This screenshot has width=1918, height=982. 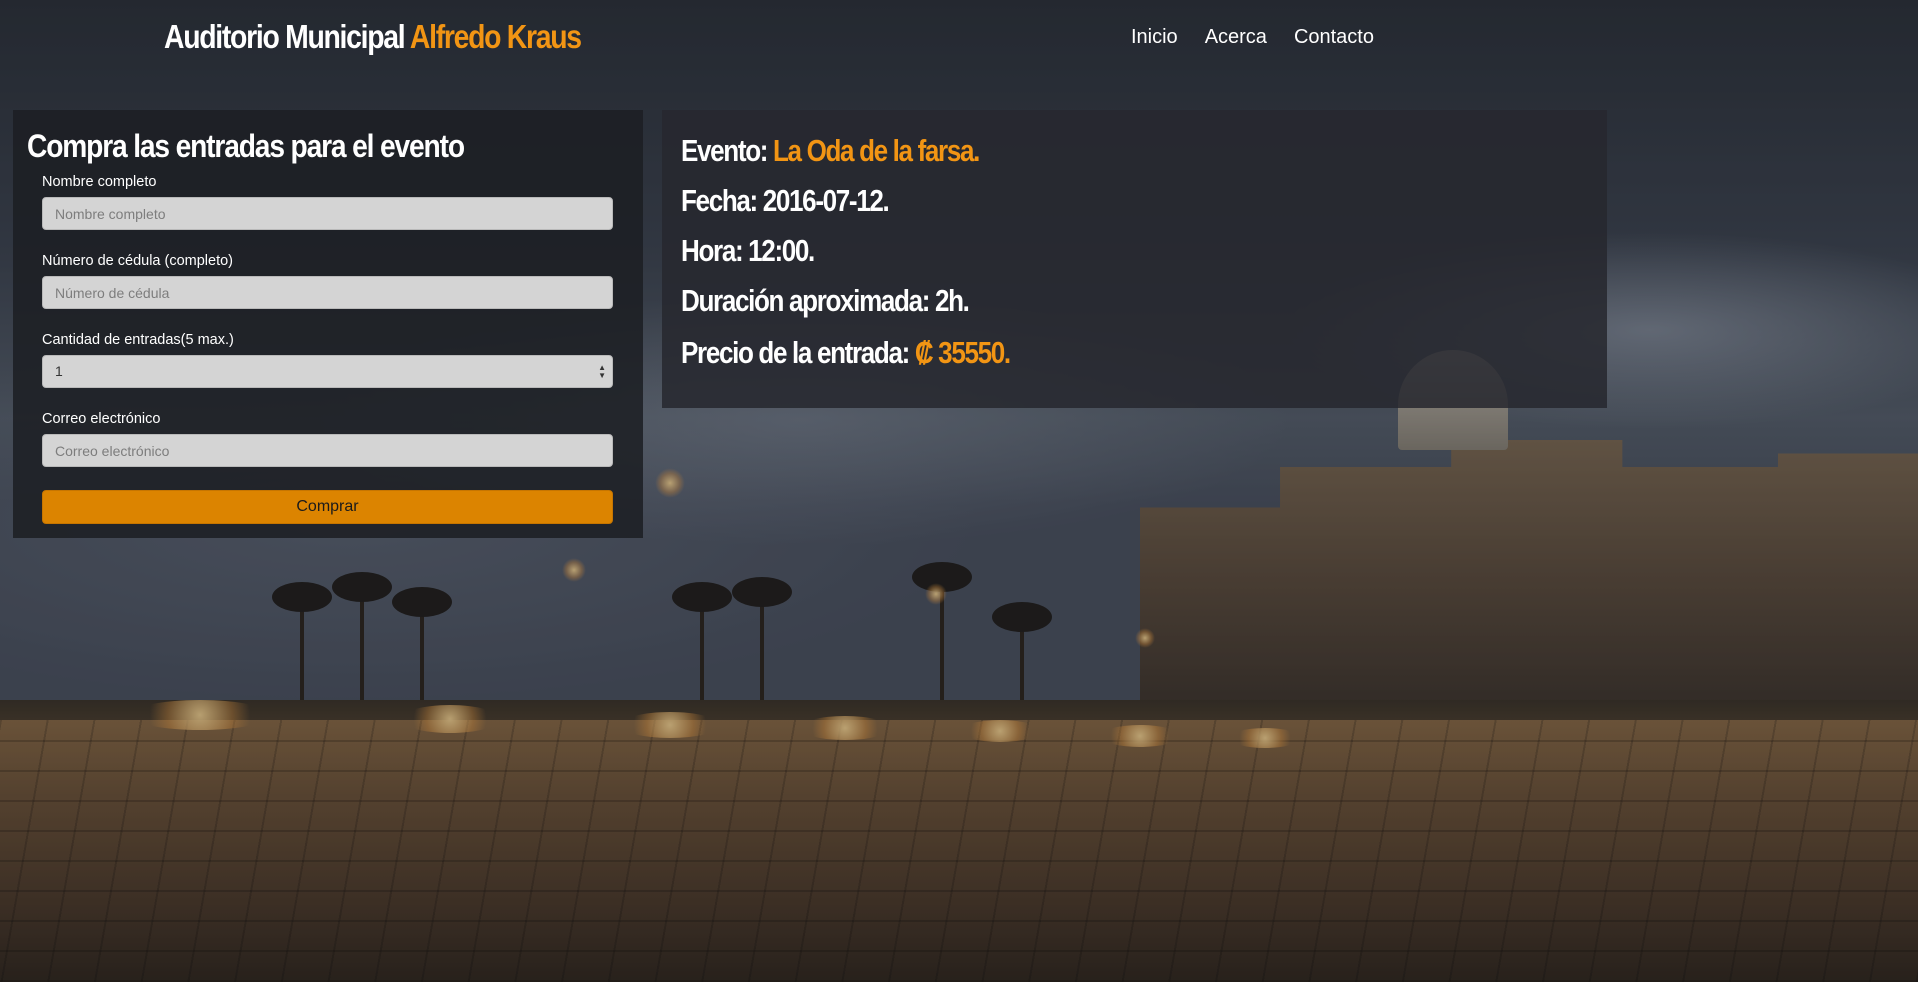 I want to click on brand-logo: Auditorio Municipal Alfredo Kraus, so click(x=373, y=37).